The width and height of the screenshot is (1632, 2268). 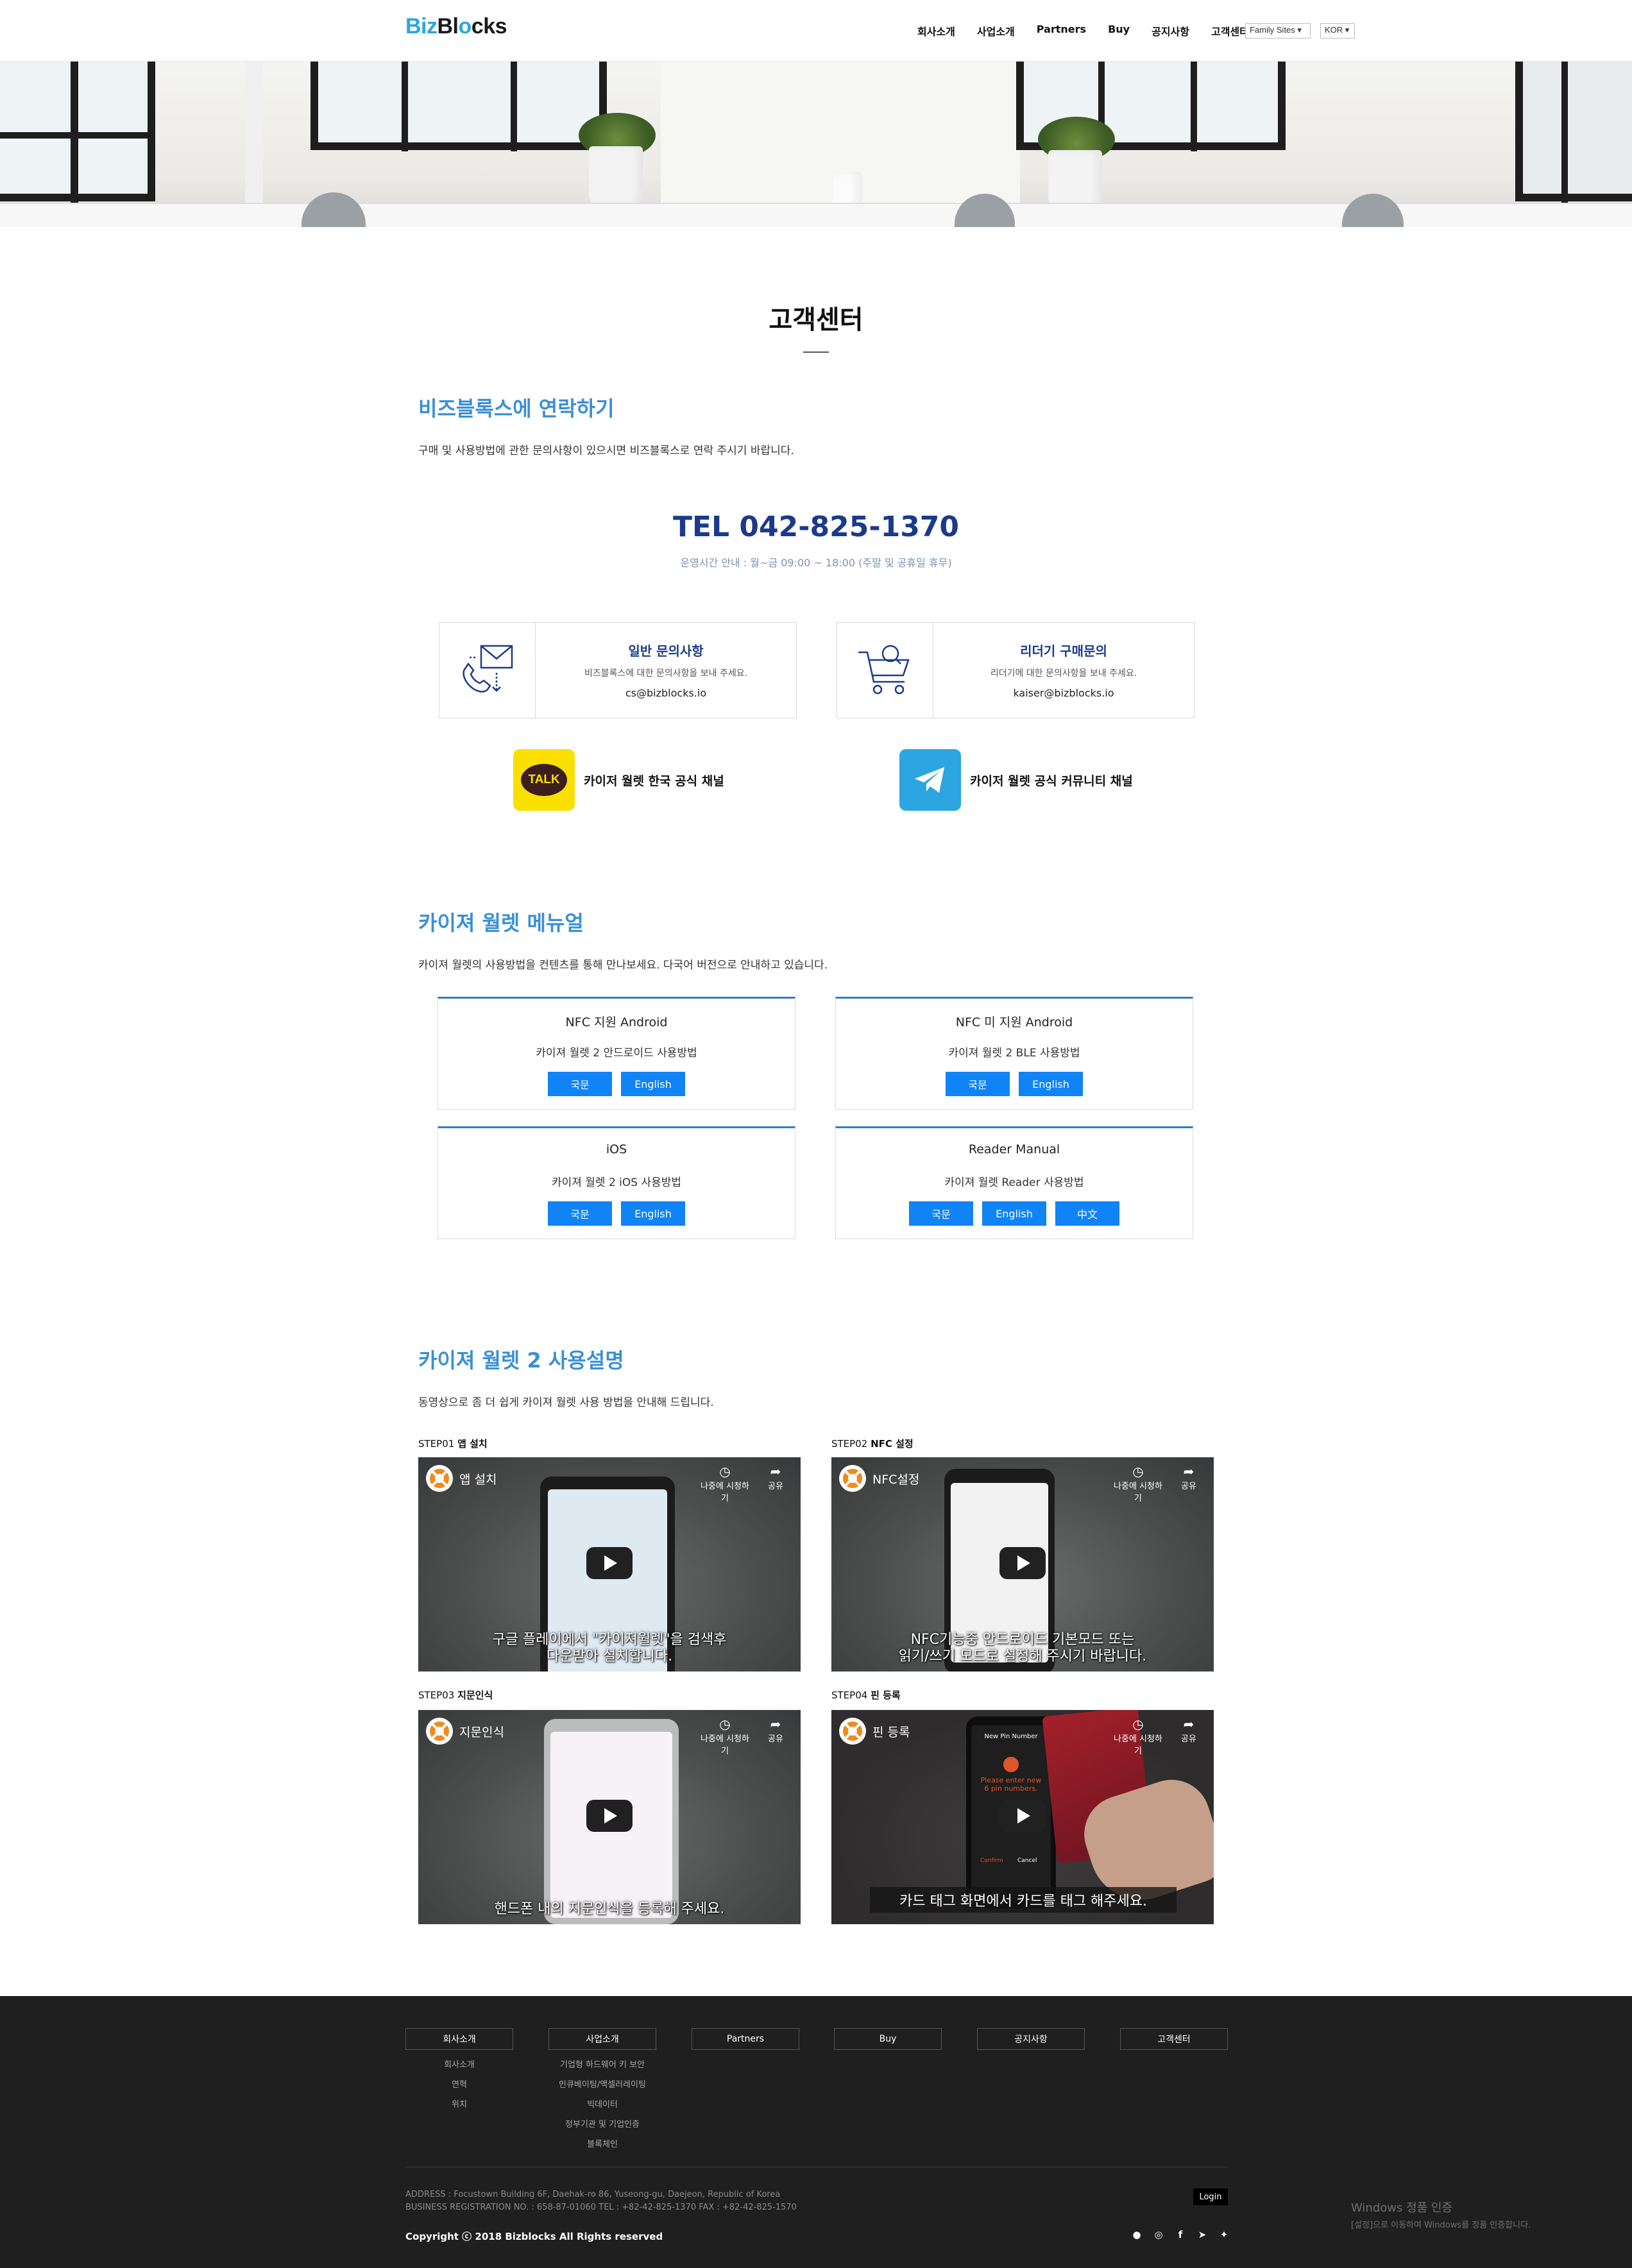 I want to click on footer-link: 기업형 하드웨어 키 보안, so click(x=602, y=2064).